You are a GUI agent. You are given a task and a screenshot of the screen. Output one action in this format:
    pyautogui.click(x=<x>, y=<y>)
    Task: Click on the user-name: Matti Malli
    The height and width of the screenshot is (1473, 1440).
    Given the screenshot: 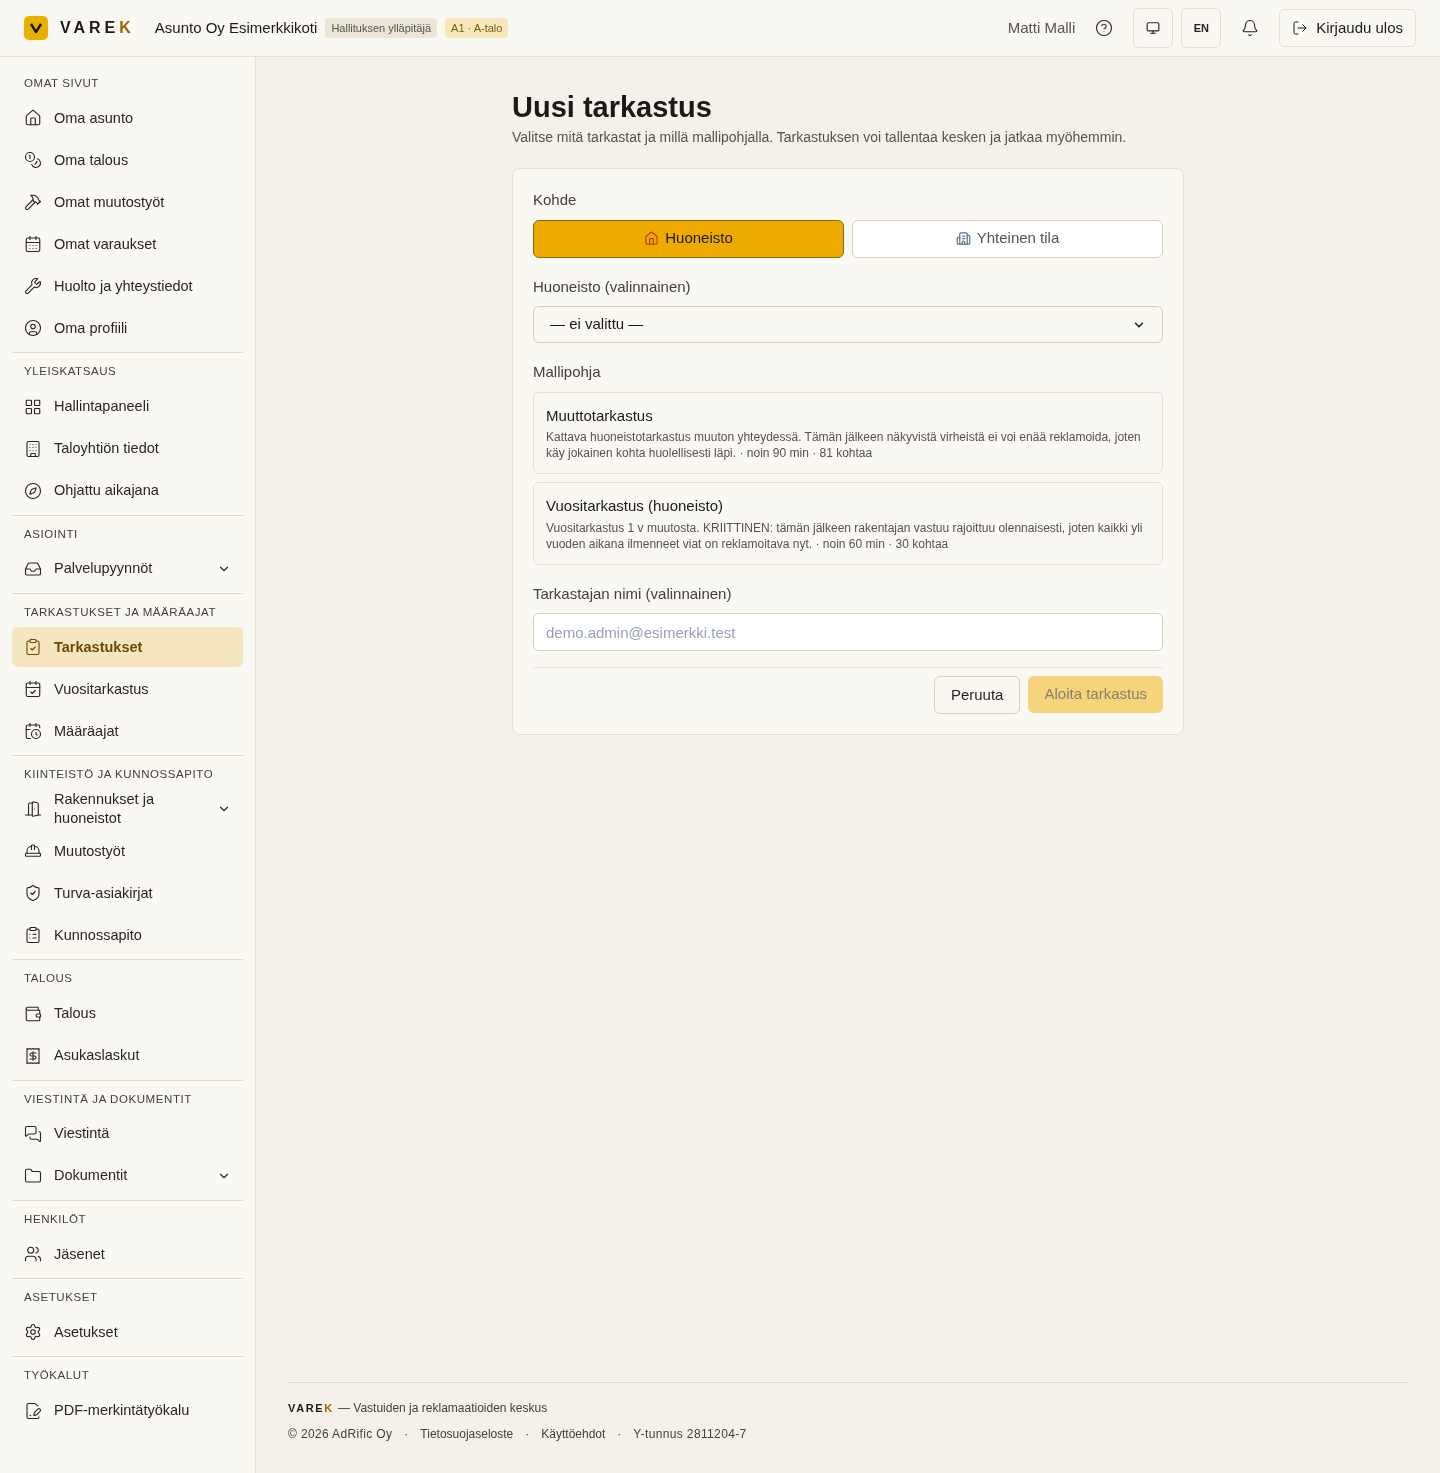 What is the action you would take?
    pyautogui.click(x=1041, y=27)
    